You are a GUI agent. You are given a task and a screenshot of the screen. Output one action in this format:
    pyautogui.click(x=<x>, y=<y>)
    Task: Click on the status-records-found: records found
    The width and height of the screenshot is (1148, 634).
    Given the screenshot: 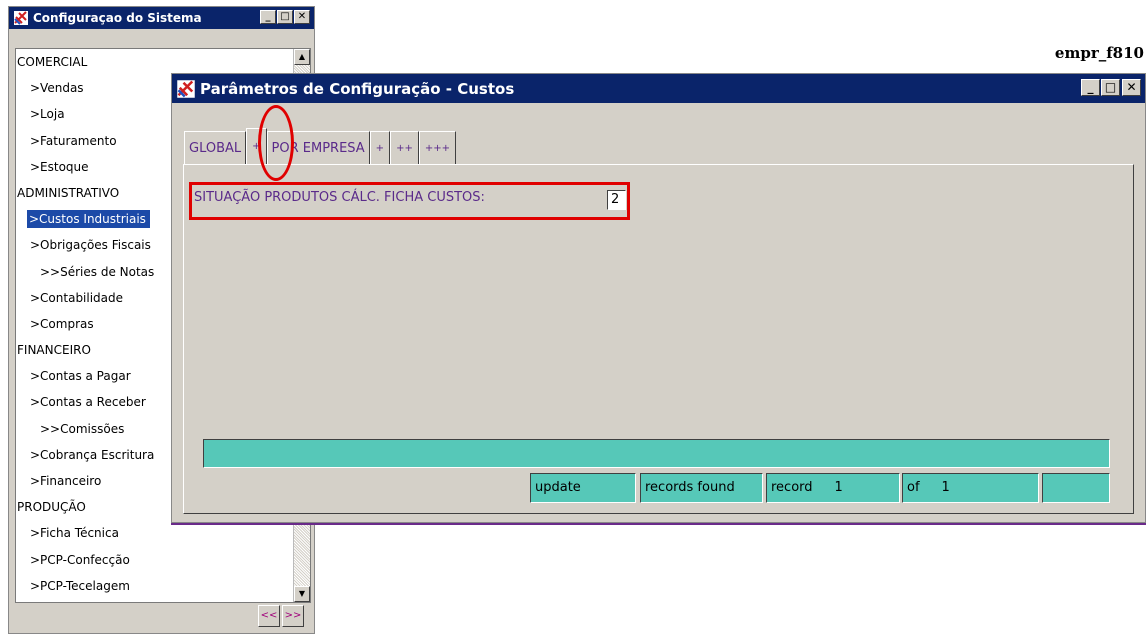 What is the action you would take?
    pyautogui.click(x=701, y=488)
    